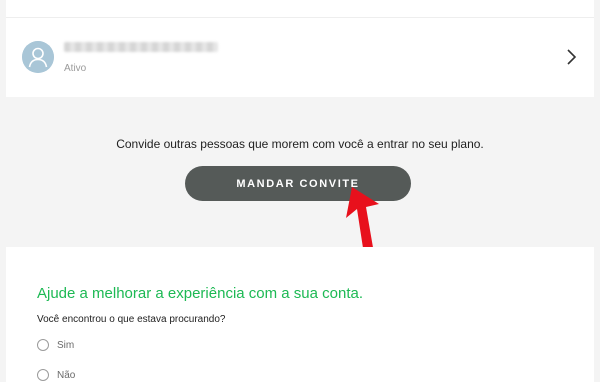  Describe the element at coordinates (66, 345) in the screenshot. I see `radio-label-yes: Sim` at that location.